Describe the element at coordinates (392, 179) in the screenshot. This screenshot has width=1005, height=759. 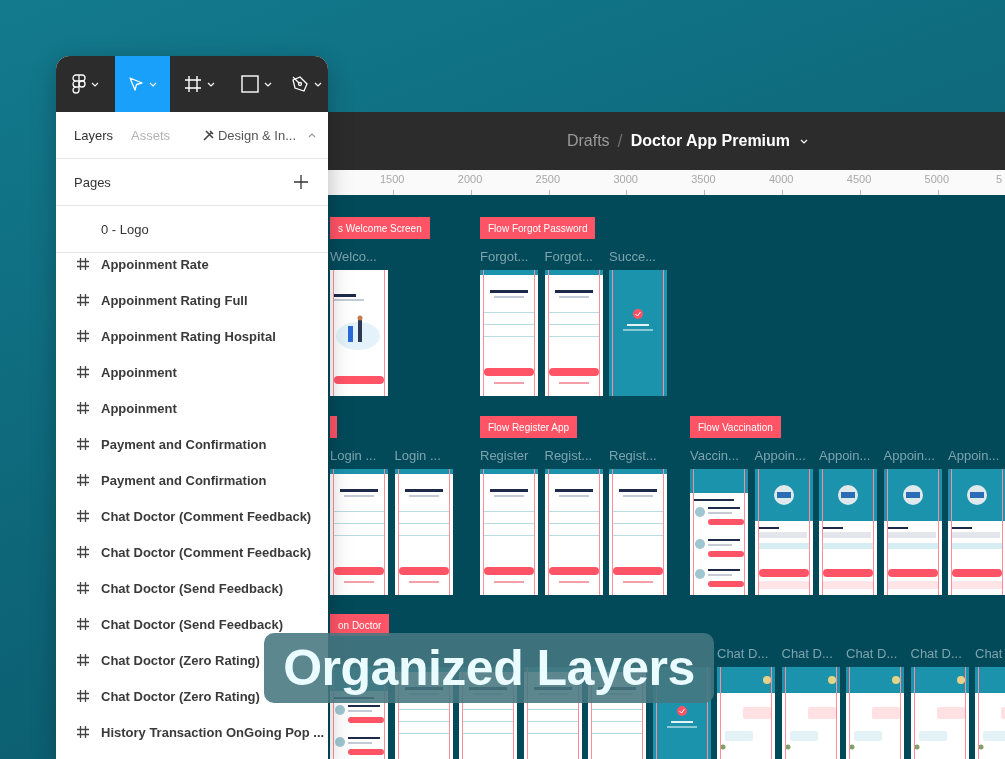
I see `ruler-label: 1500` at that location.